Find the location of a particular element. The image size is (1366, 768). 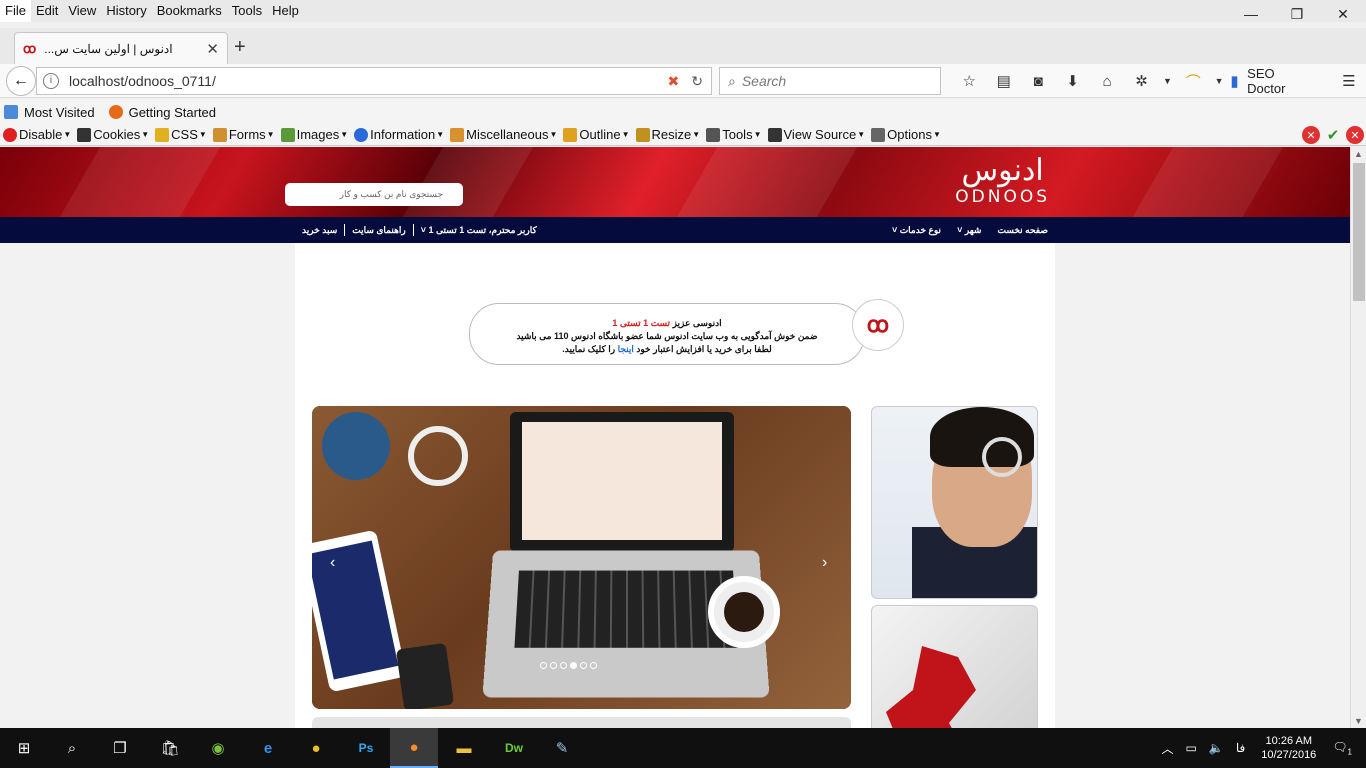

webdev-view-source: View Source ▼ is located at coordinates (816, 134).